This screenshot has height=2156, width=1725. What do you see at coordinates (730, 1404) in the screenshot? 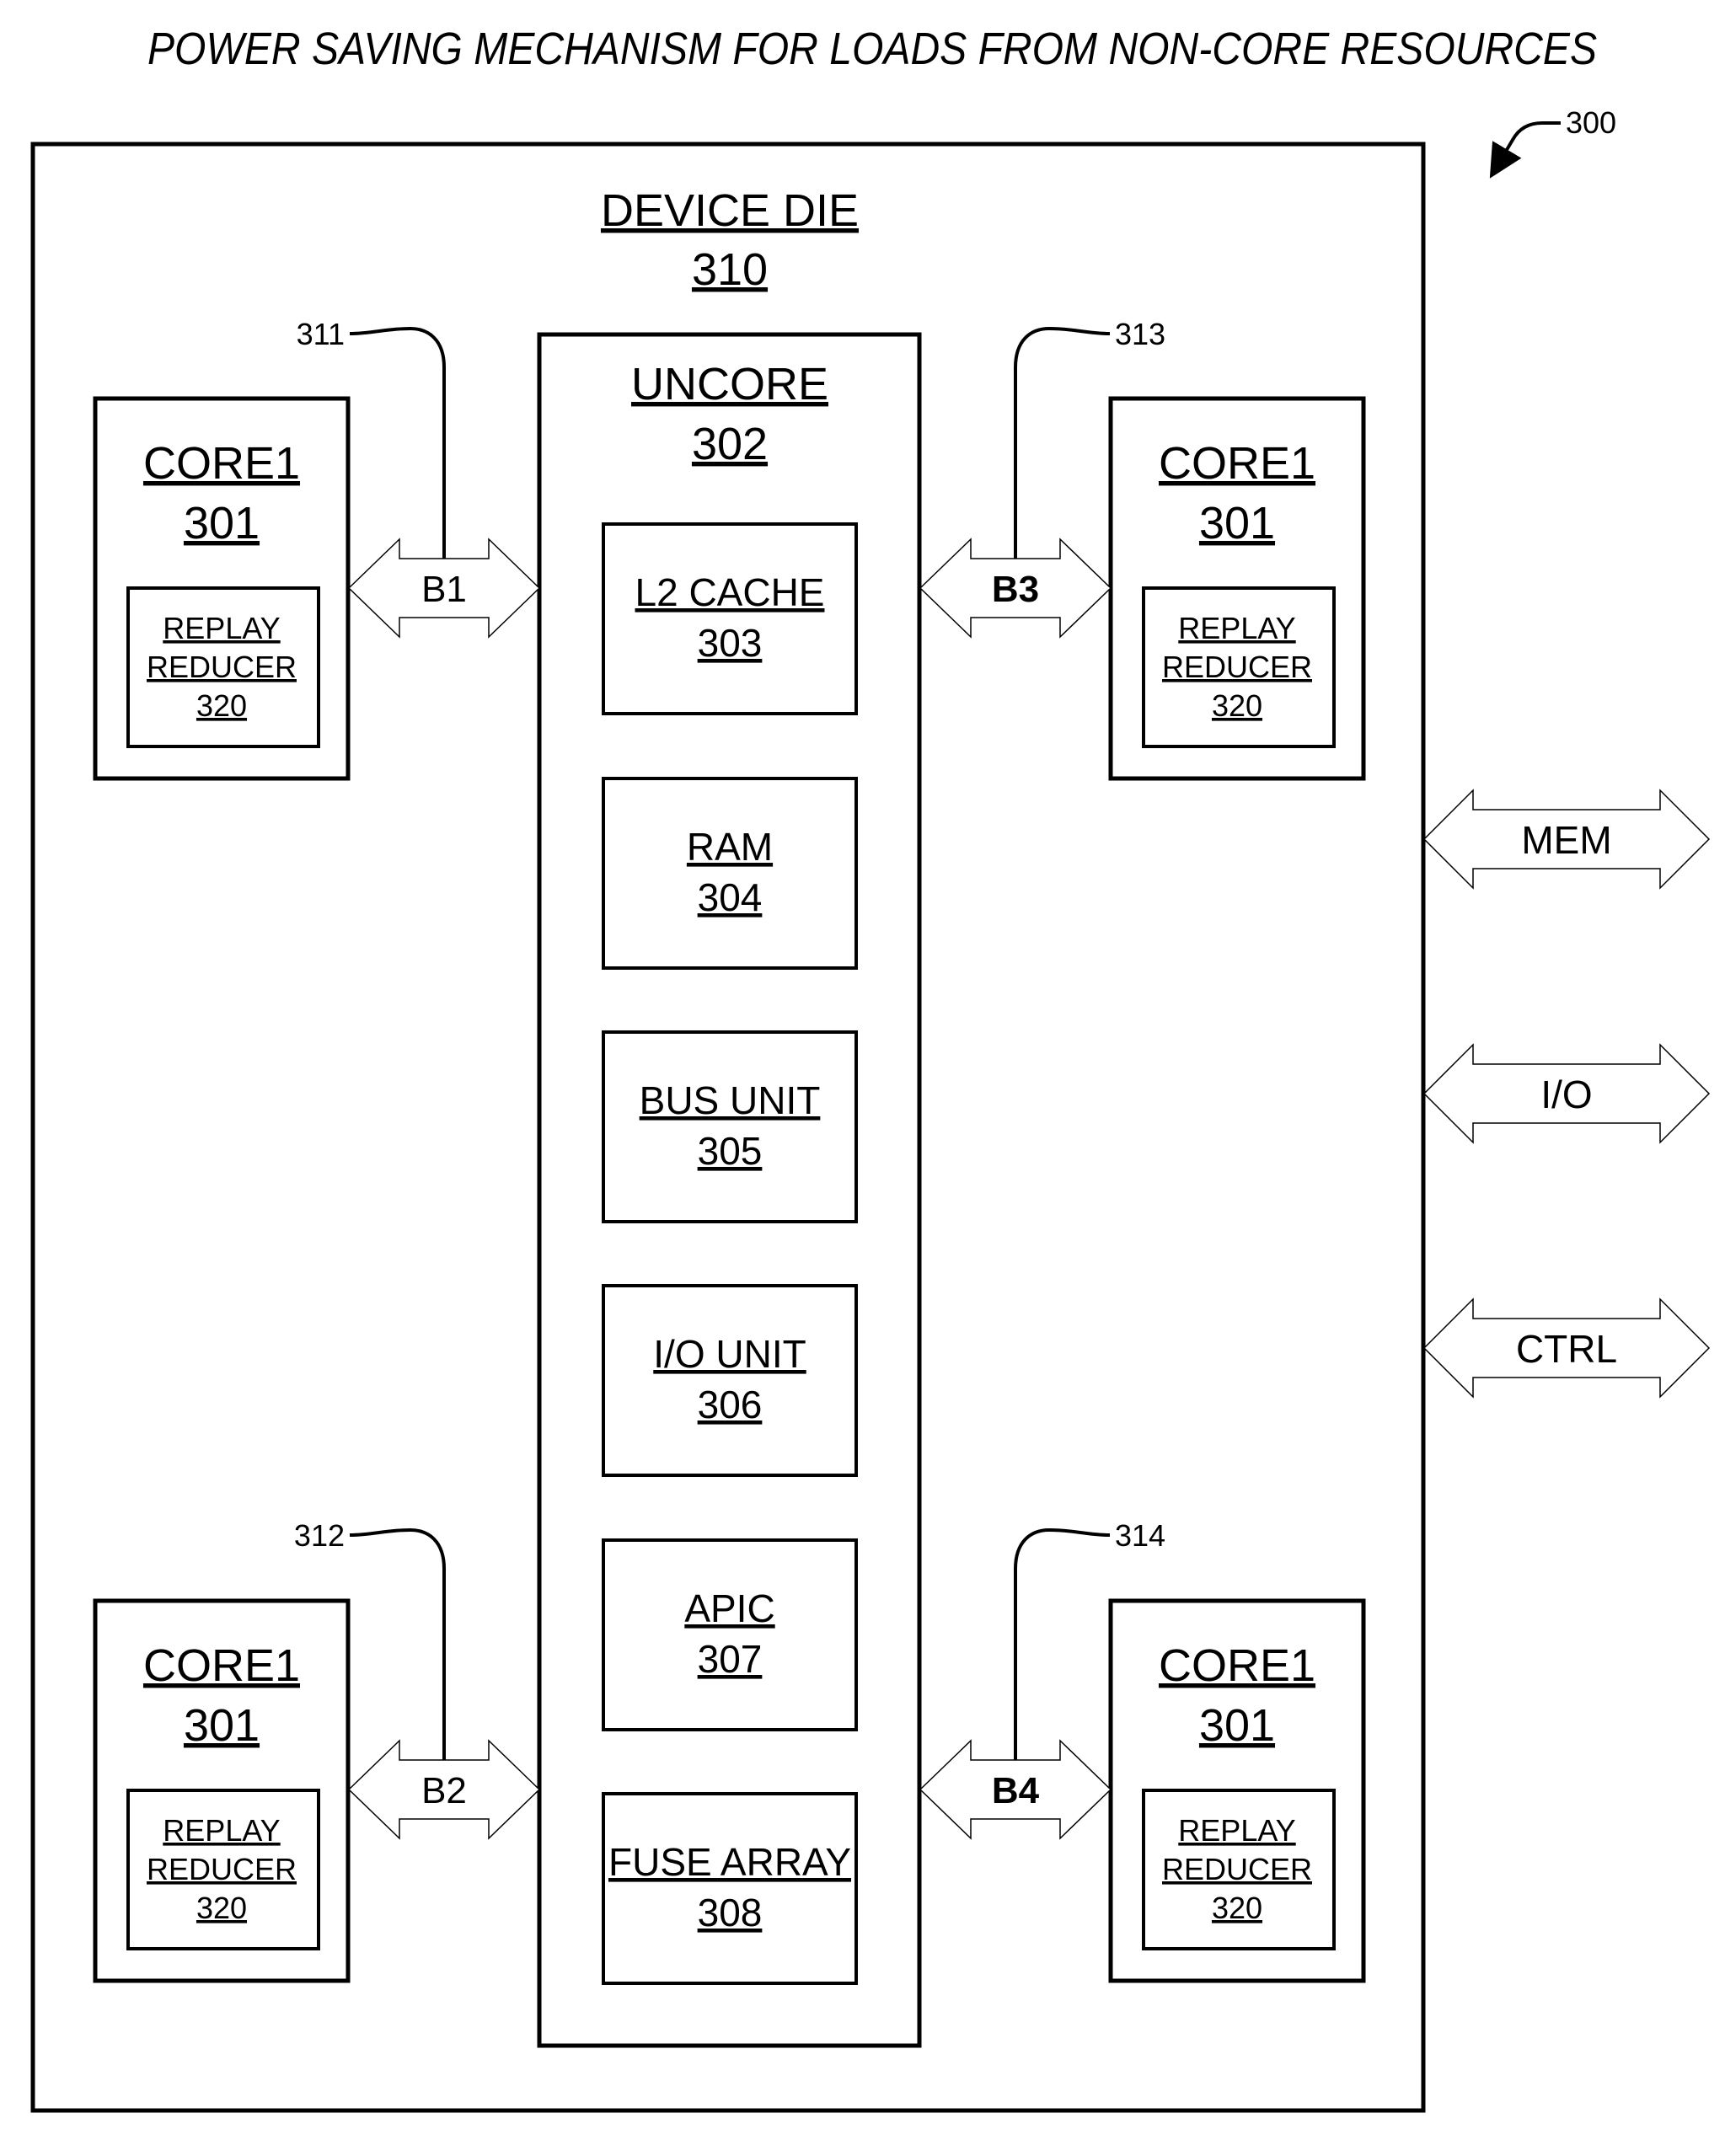
I see `uncore-unit-ref: 306` at bounding box center [730, 1404].